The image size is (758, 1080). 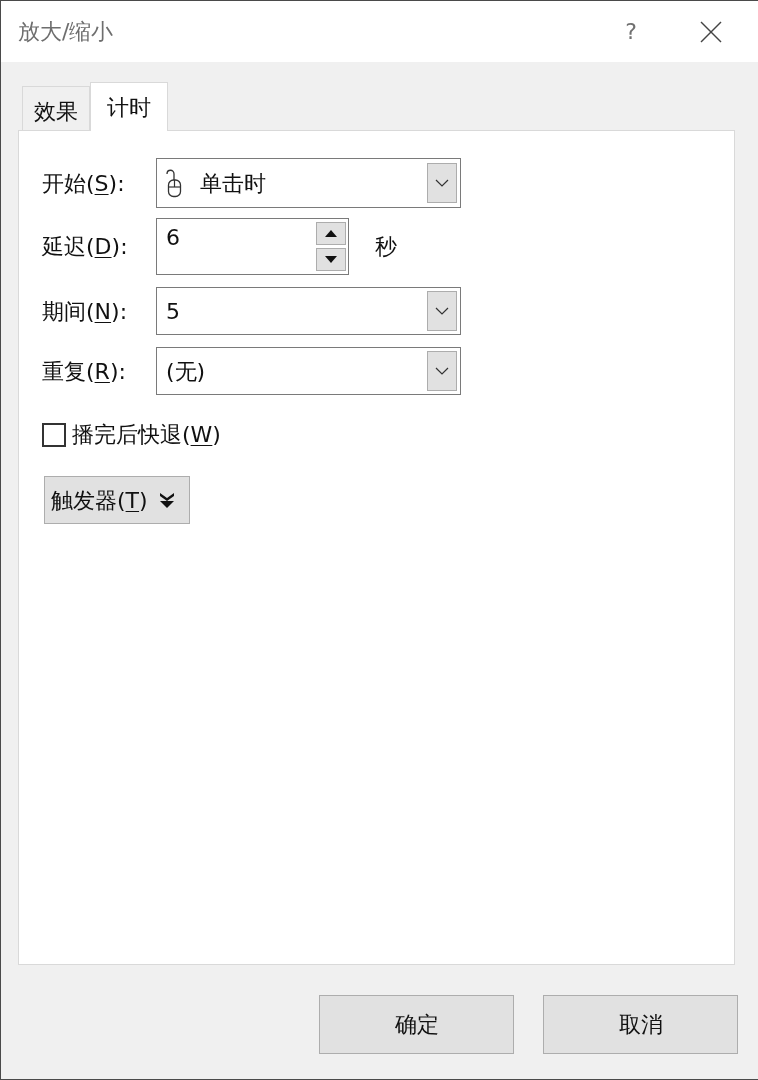 I want to click on close-icon, so click(x=711, y=31).